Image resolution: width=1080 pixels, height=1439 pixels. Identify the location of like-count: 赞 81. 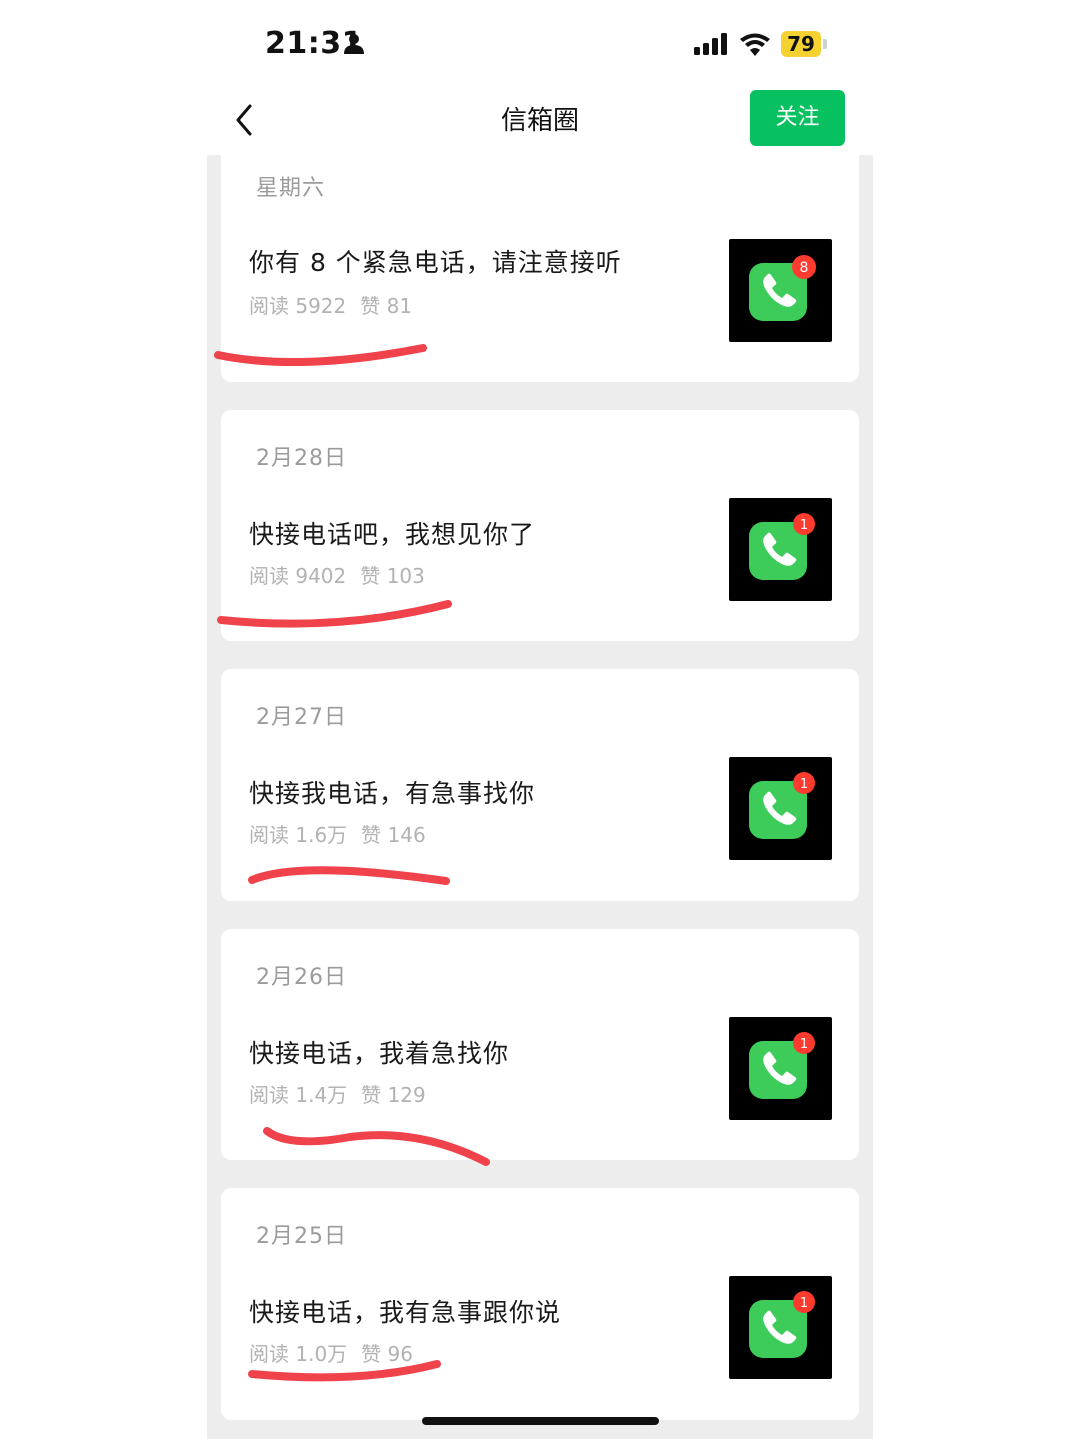
(386, 306).